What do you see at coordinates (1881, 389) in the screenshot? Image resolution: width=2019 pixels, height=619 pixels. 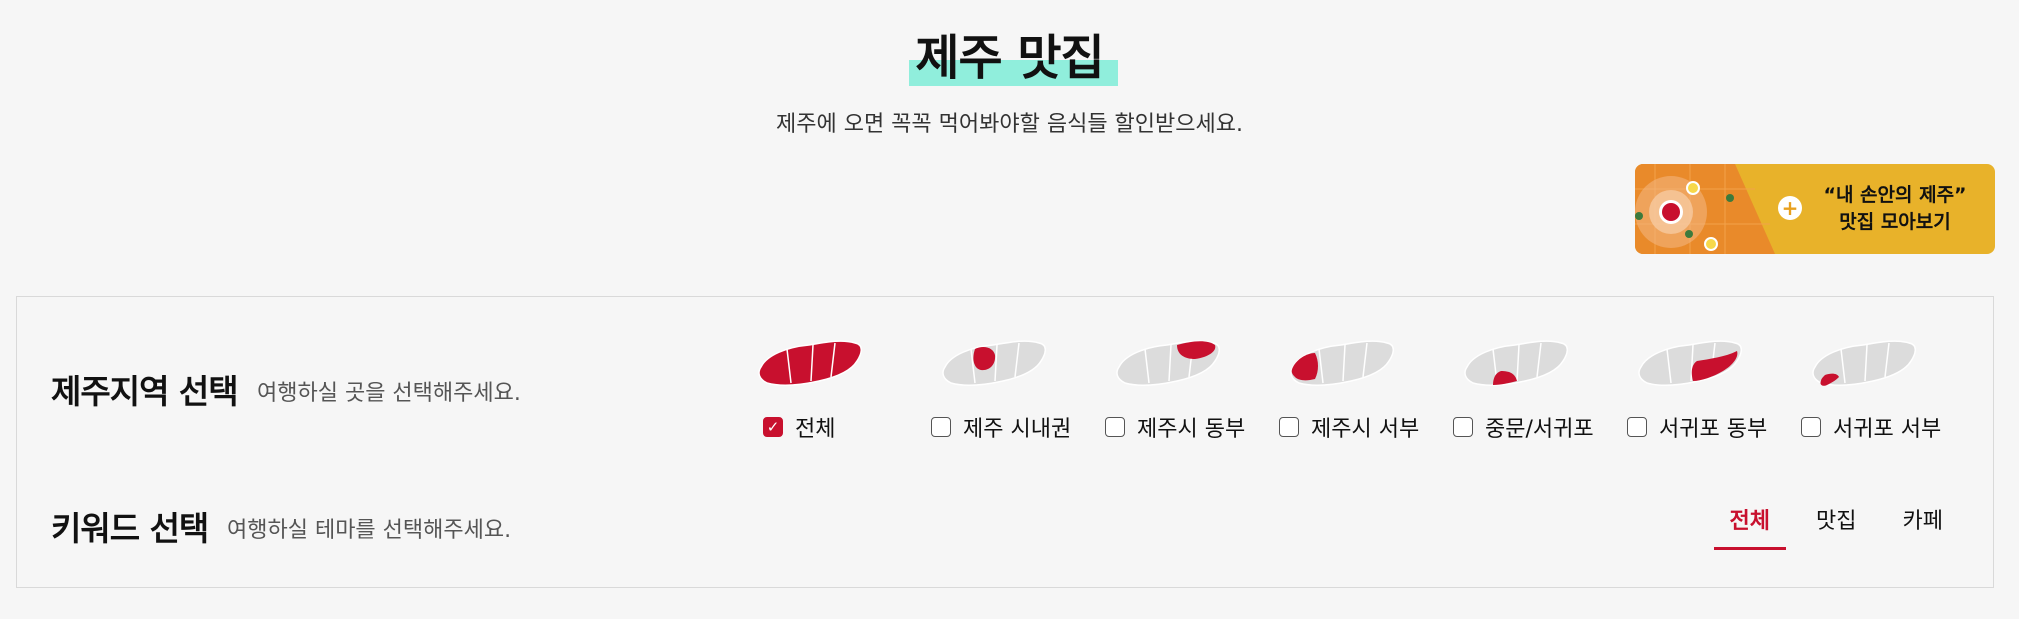 I see `region-option-6: 서귀포 서부` at bounding box center [1881, 389].